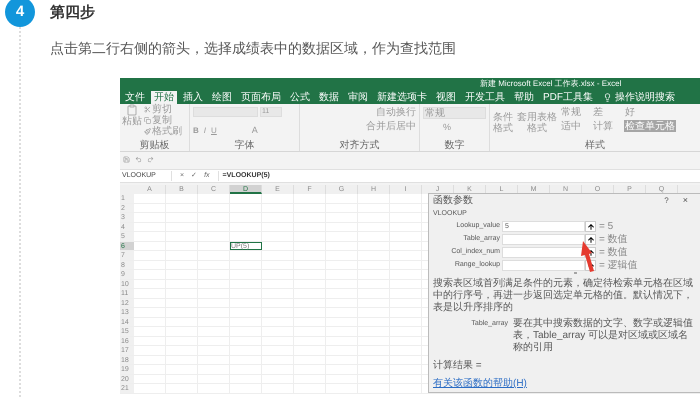 Image resolution: width=700 pixels, height=400 pixels. I want to click on ribbon-tab: 开始, so click(164, 97).